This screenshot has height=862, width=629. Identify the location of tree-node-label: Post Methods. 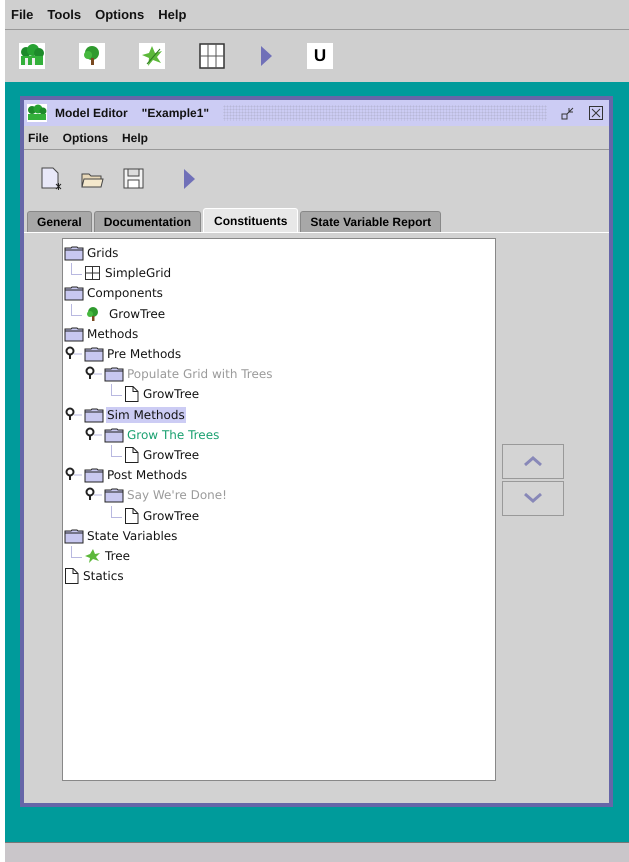
(147, 475).